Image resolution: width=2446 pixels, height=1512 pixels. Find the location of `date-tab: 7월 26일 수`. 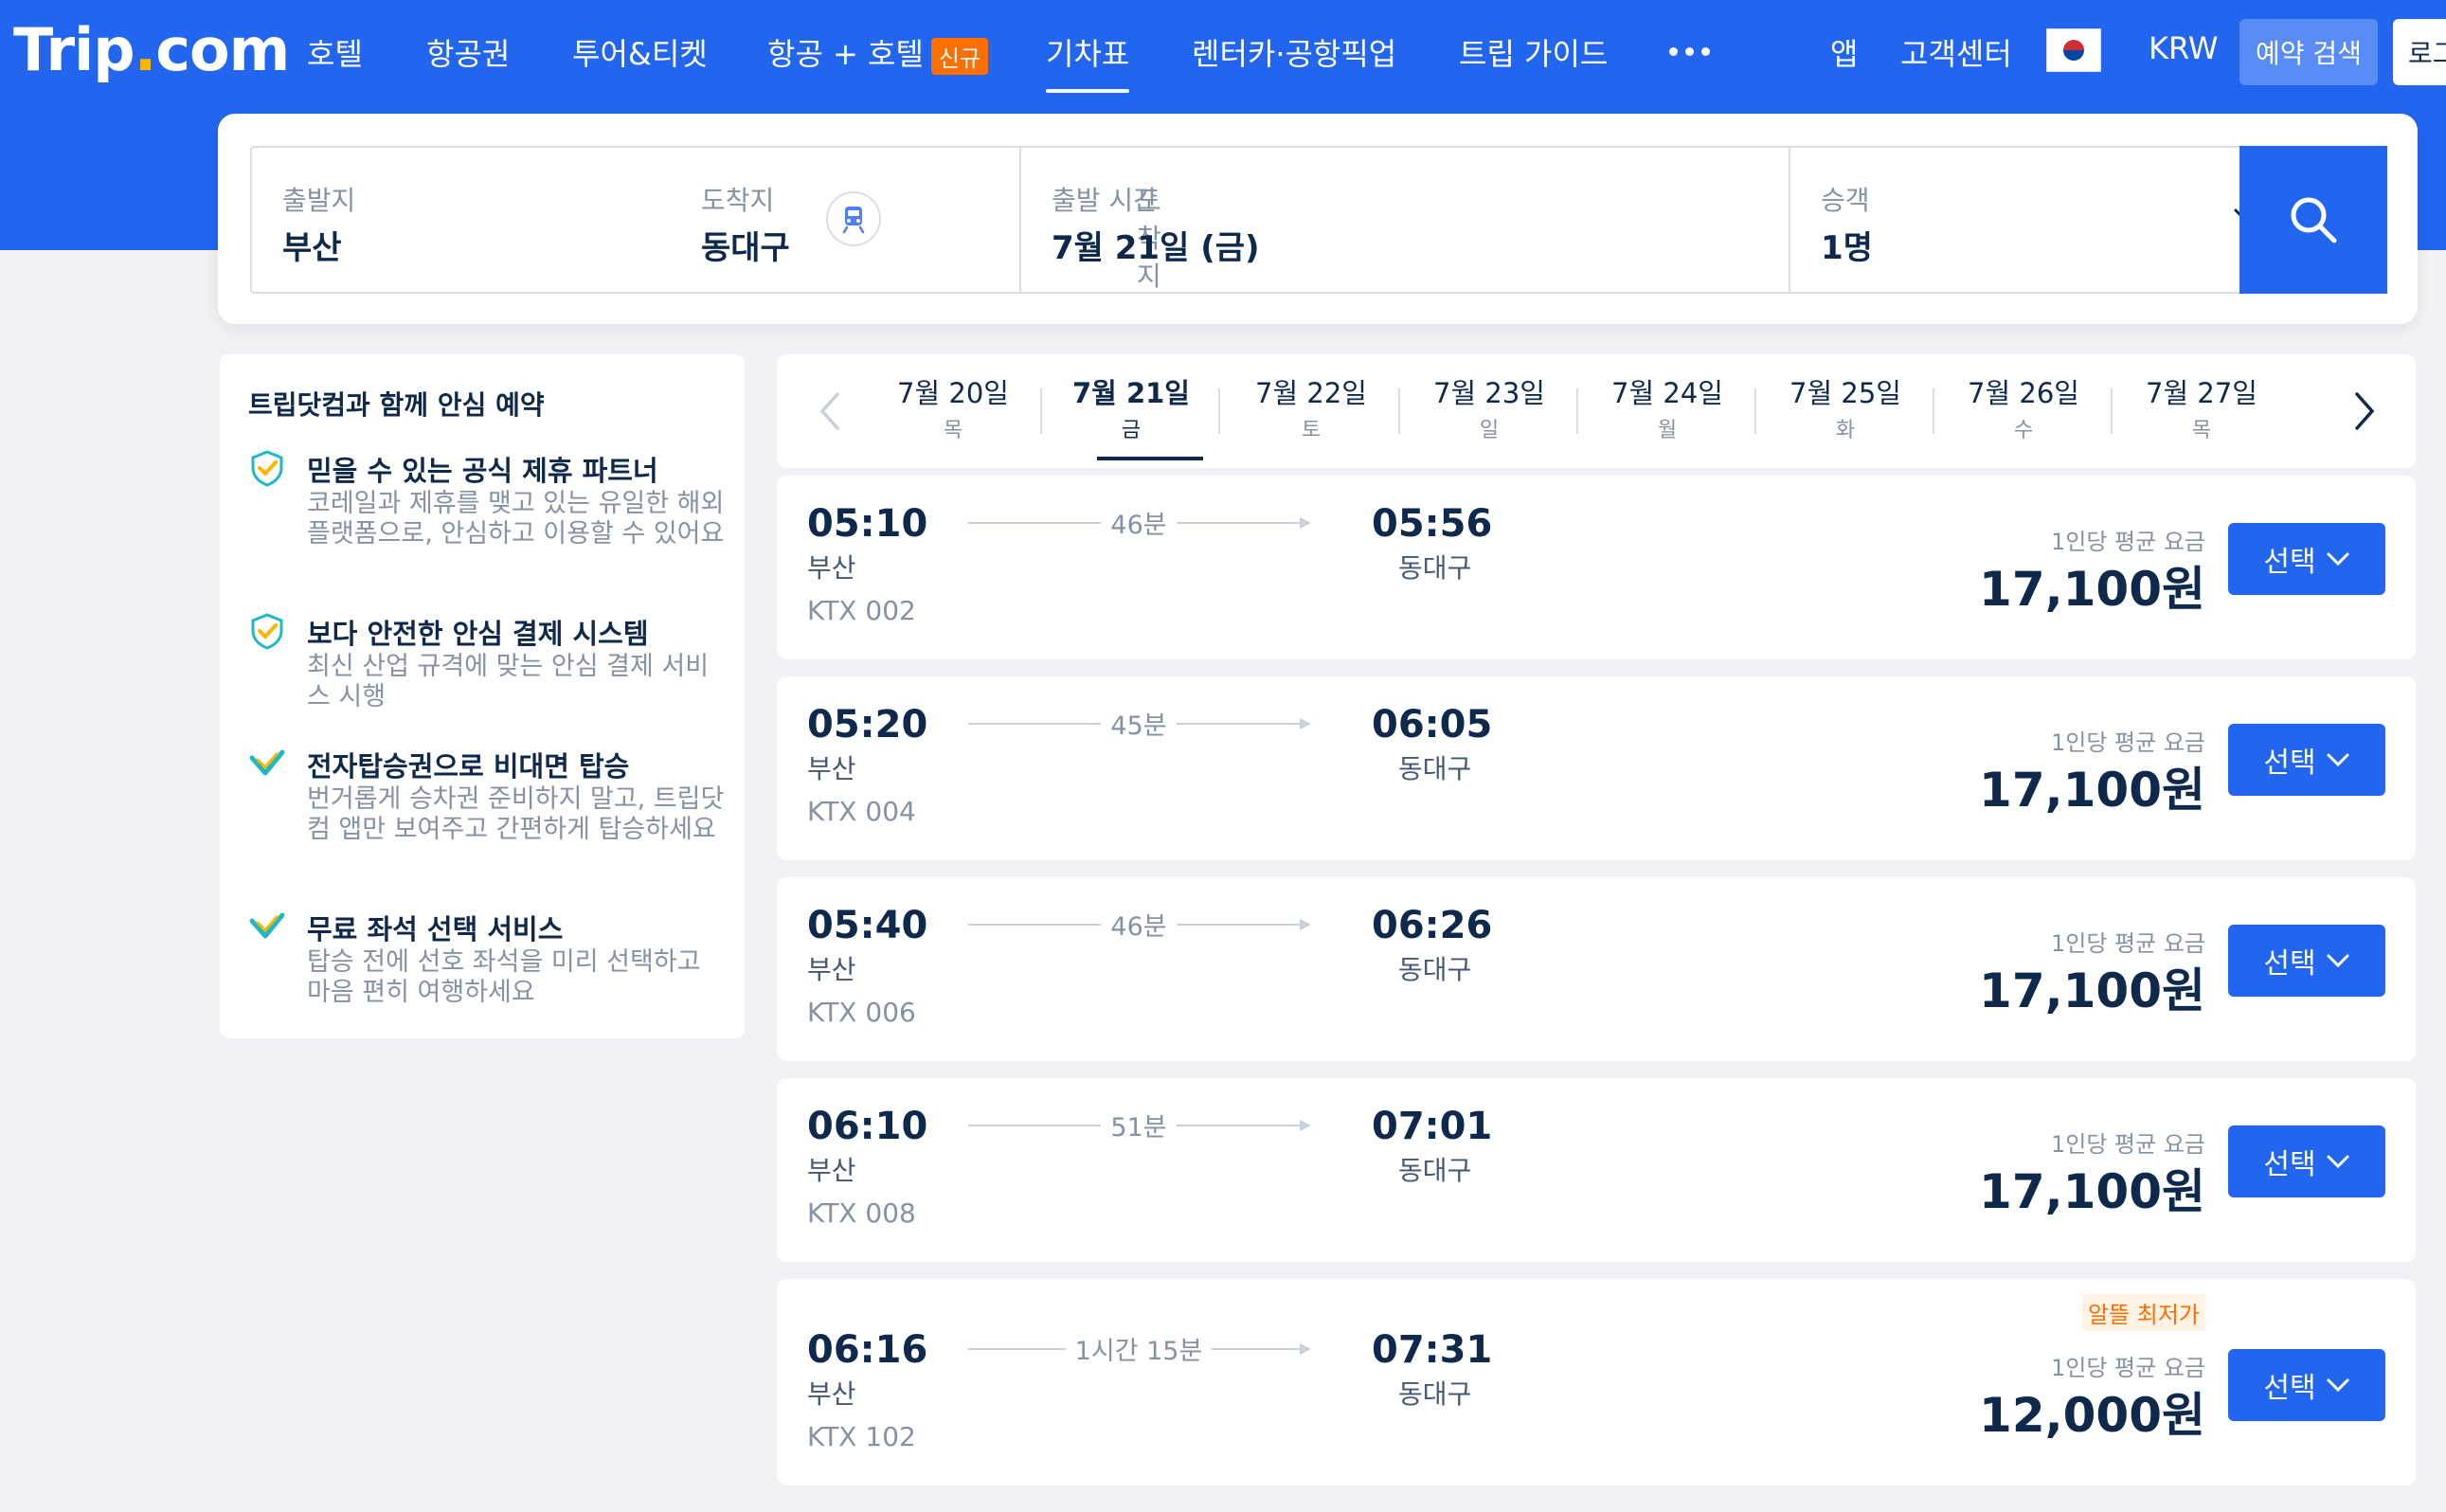

date-tab: 7월 26일 수 is located at coordinates (2023, 411).